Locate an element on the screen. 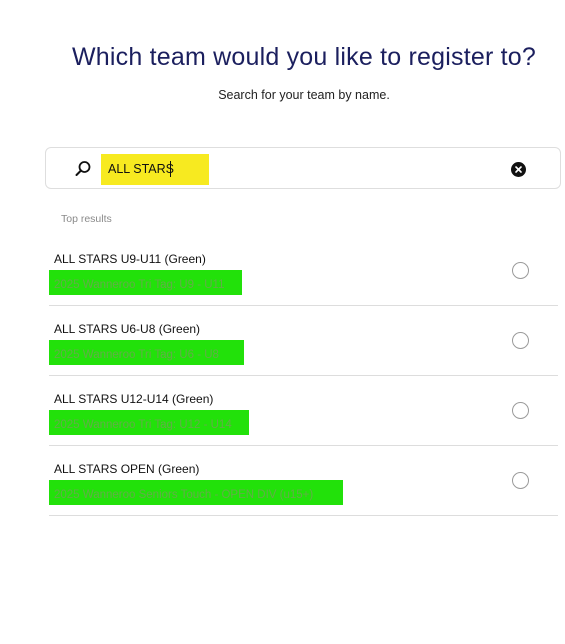 The width and height of the screenshot is (565, 644). team-search-input is located at coordinates (155, 169).